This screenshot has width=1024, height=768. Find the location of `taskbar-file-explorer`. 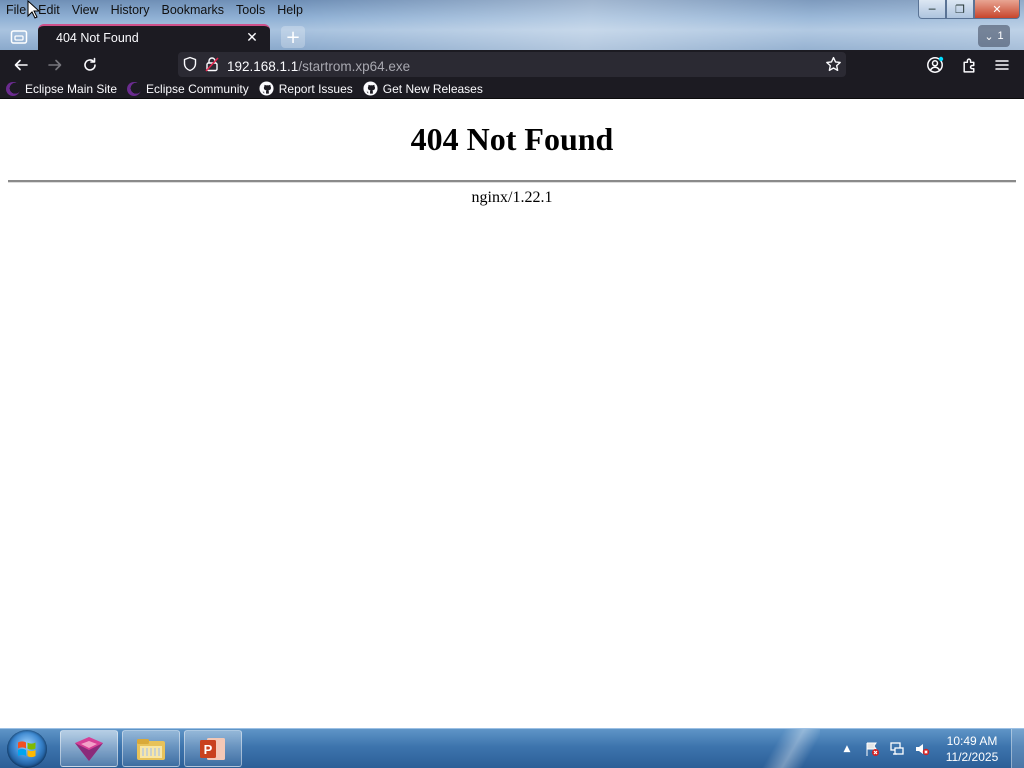

taskbar-file-explorer is located at coordinates (151, 748).